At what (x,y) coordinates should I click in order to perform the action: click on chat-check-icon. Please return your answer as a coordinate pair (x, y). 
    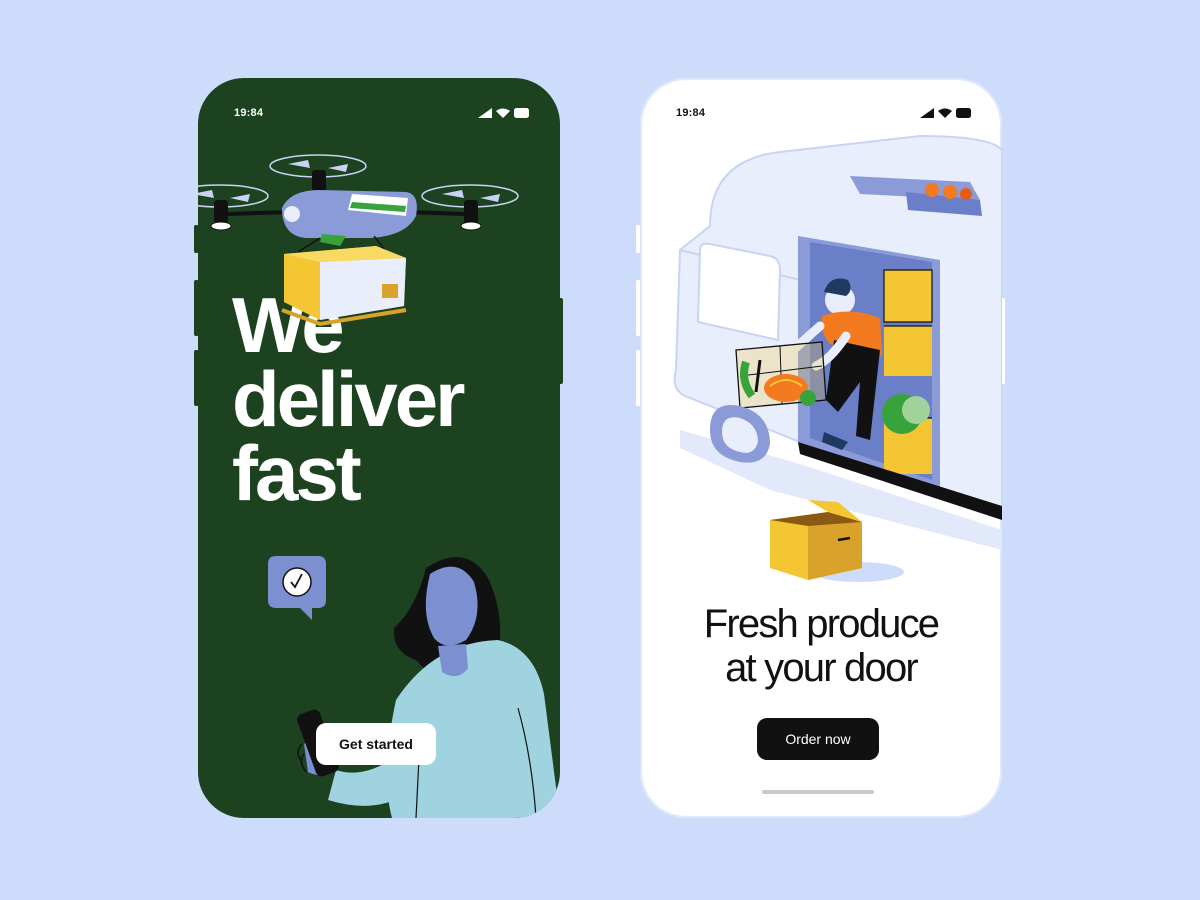
    Looking at the image, I should click on (297, 588).